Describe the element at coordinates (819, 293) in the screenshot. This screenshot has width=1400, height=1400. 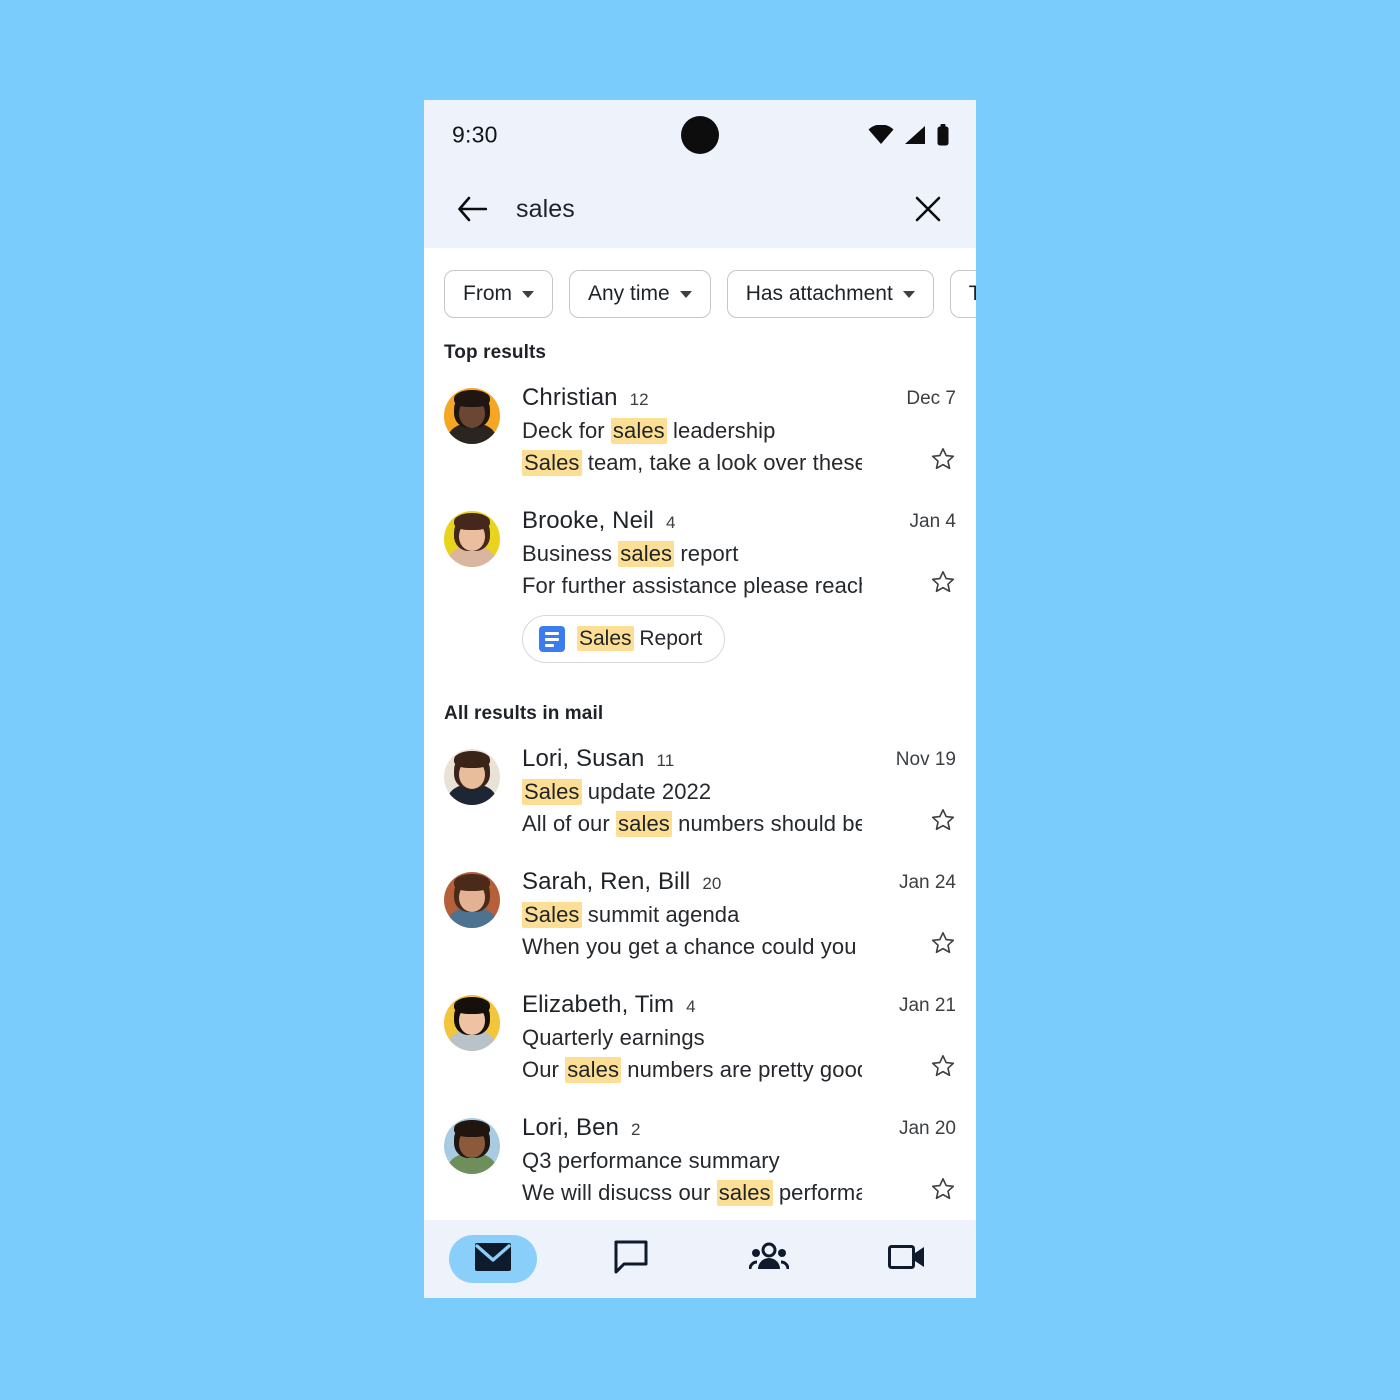
I see `filter-chip-label: Has attachment` at that location.